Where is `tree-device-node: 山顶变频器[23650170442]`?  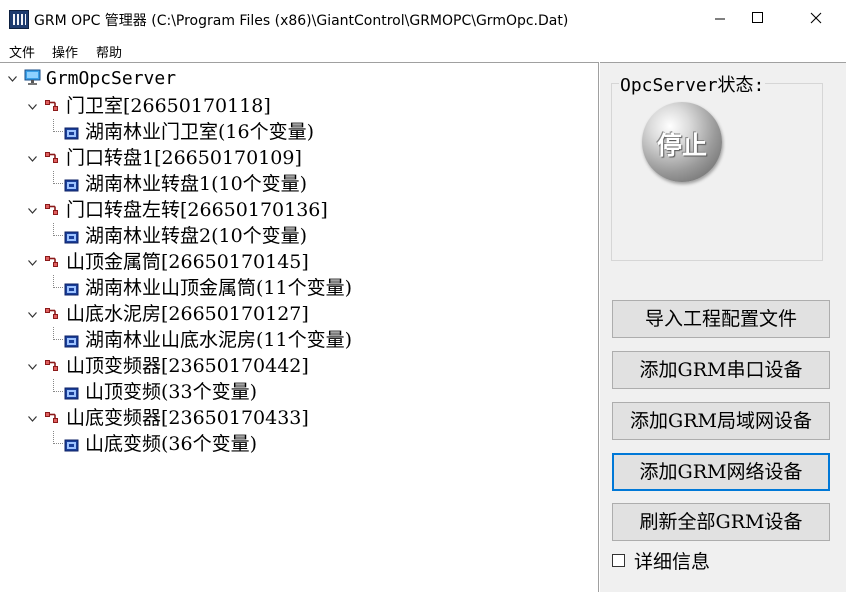
tree-device-node: 山顶变频器[23650170442] is located at coordinates (298, 366).